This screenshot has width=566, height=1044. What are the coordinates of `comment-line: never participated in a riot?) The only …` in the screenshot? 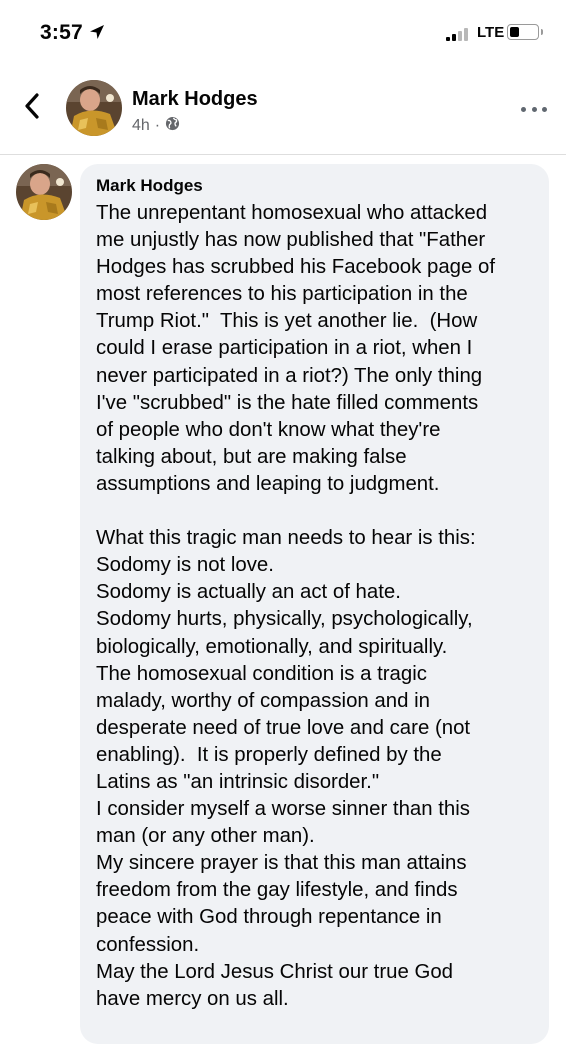 It's located at (289, 375).